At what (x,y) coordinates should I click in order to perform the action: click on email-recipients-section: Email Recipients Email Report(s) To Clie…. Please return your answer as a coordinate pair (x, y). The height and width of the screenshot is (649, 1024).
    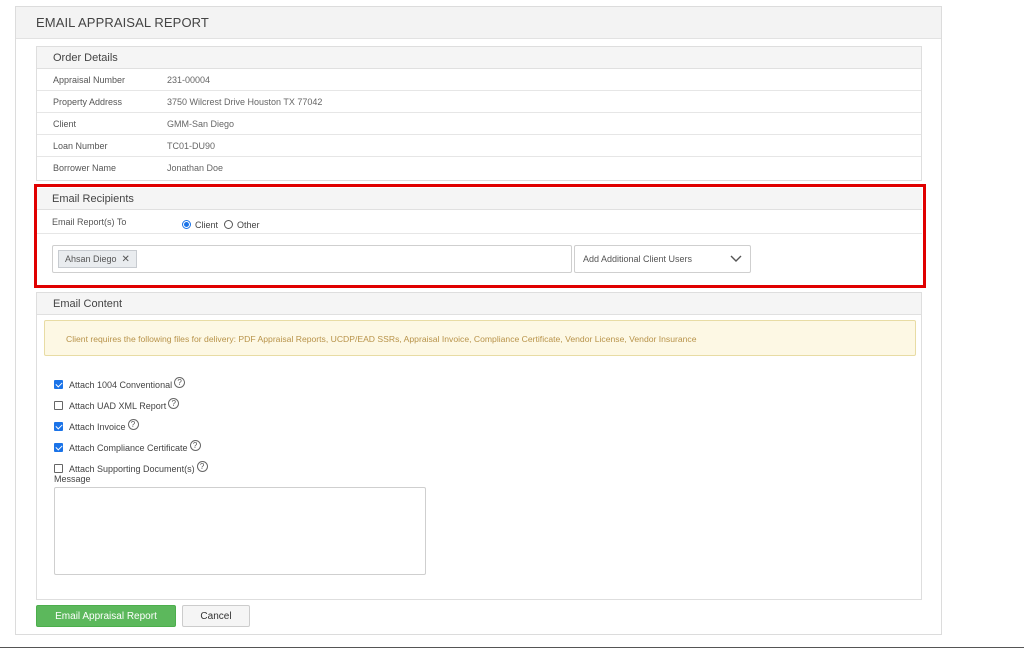
    Looking at the image, I should click on (479, 236).